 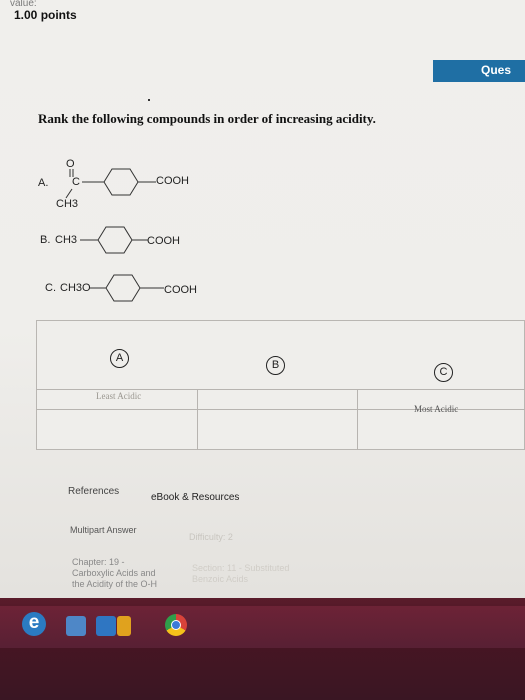 I want to click on section-info: Section: 11 - Substituted Benzoic Acids, so click(x=262, y=574).